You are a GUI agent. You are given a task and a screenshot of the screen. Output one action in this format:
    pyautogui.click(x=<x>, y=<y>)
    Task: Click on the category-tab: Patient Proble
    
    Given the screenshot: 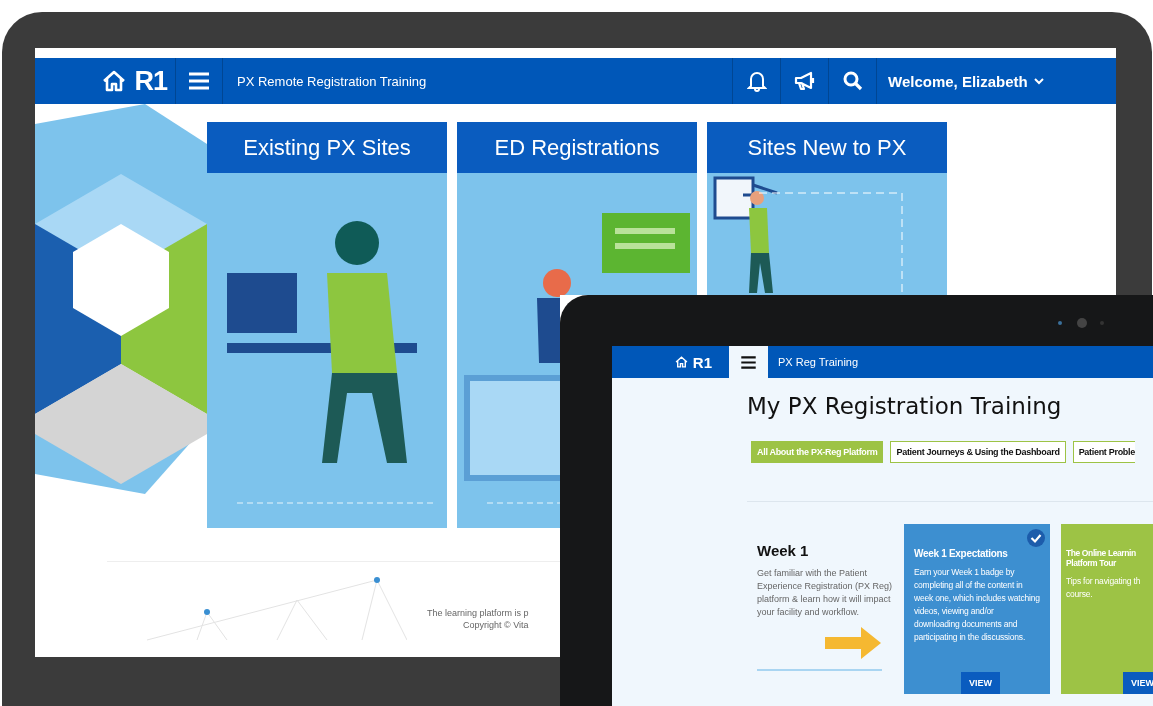 What is the action you would take?
    pyautogui.click(x=1103, y=452)
    